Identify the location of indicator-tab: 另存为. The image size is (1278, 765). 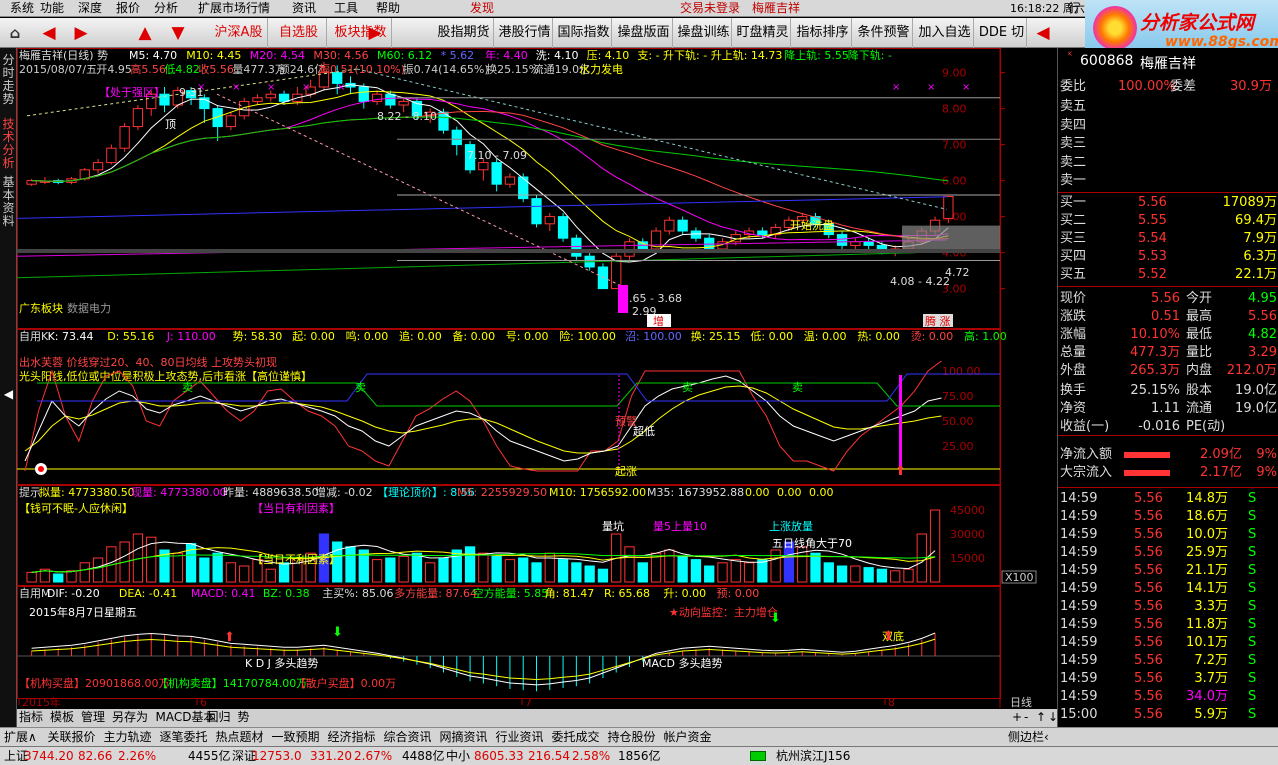
(130, 717).